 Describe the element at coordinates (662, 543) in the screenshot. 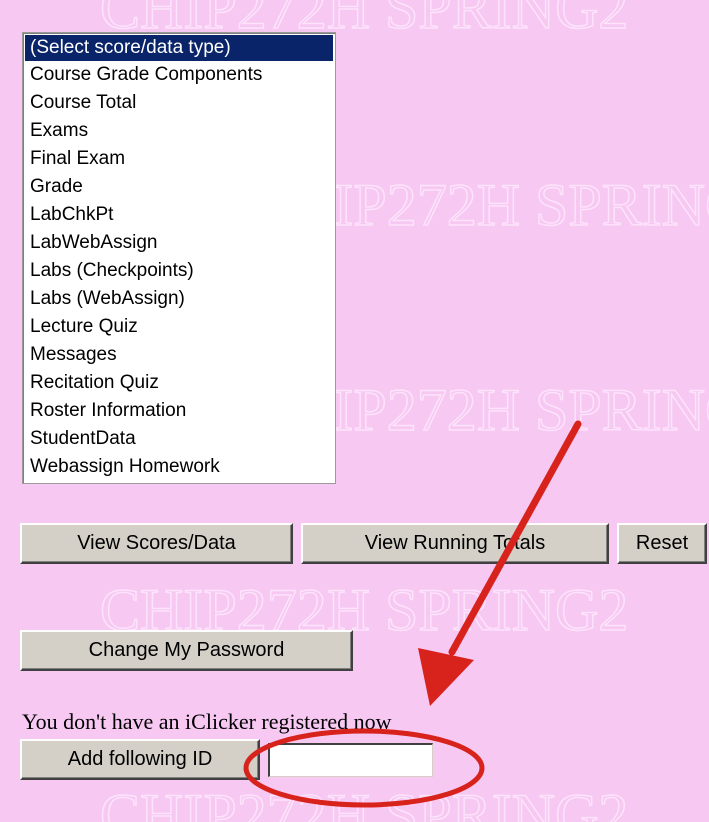

I see `reset-button: Reset` at that location.